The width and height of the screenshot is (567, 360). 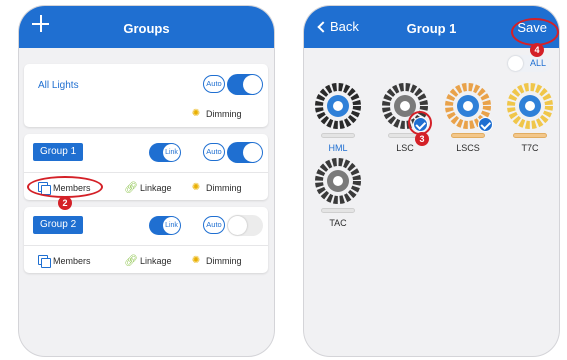 I want to click on preset-name: T7C, so click(x=530, y=148).